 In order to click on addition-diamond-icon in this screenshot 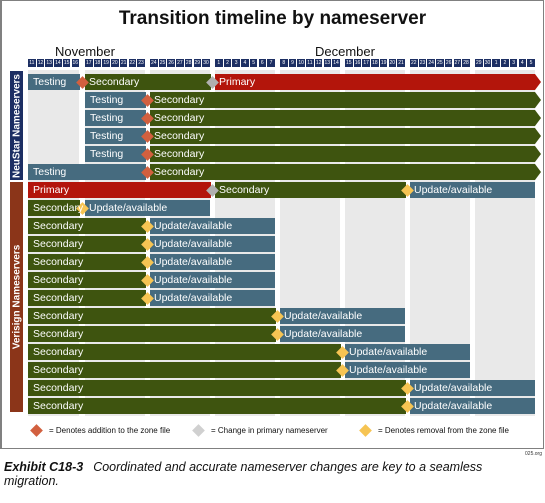, I will do `click(36, 431)`.